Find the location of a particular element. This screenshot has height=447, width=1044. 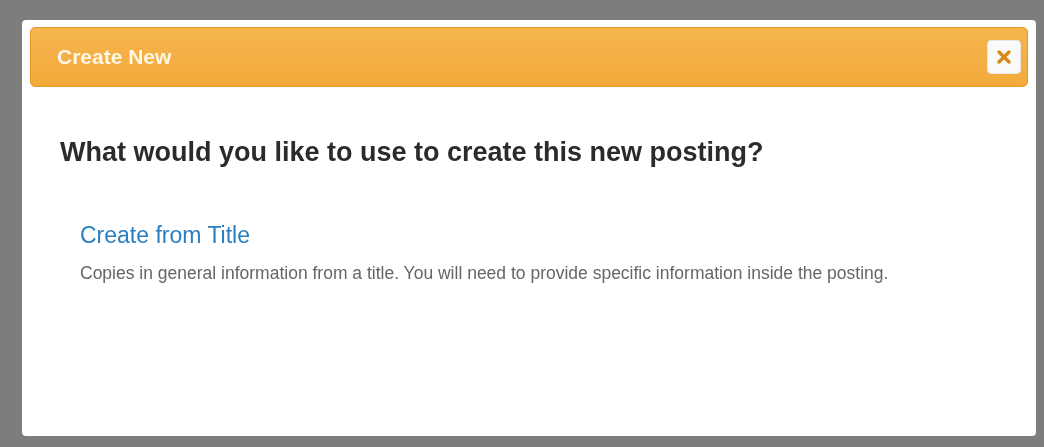

option-link: Create from Title is located at coordinates (165, 235).